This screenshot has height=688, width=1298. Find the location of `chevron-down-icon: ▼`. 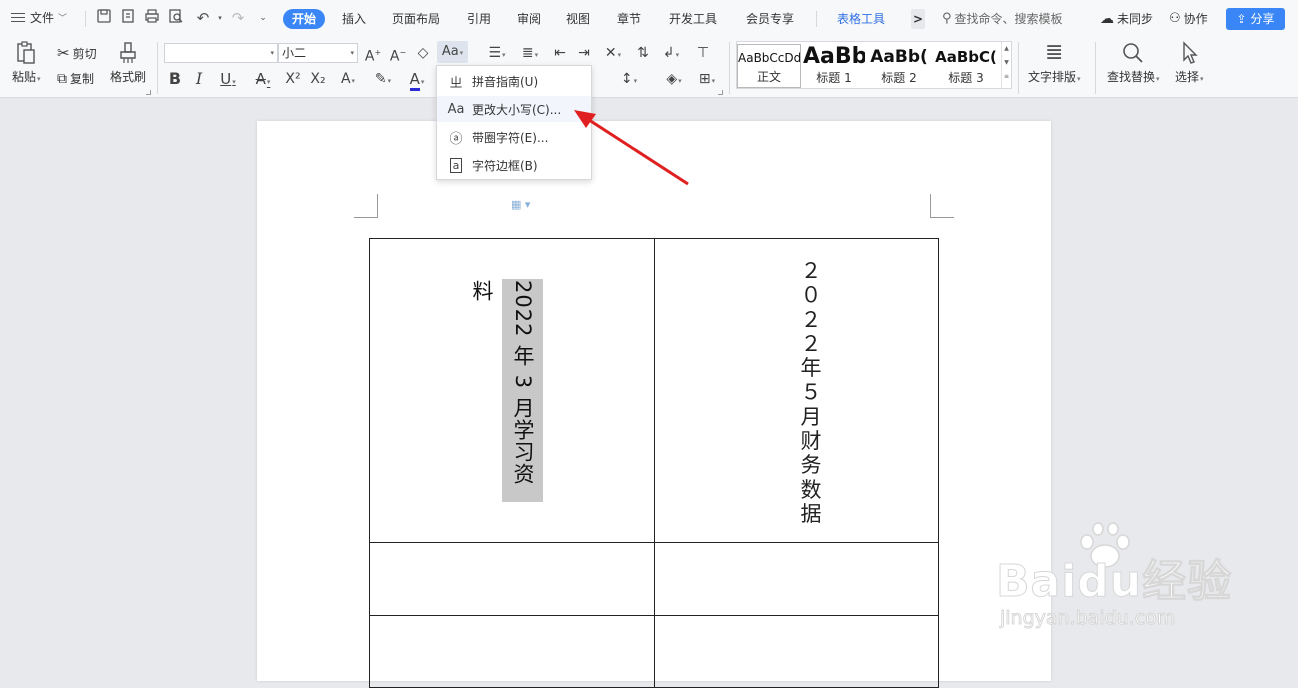

chevron-down-icon: ▼ is located at coordinates (1006, 63).